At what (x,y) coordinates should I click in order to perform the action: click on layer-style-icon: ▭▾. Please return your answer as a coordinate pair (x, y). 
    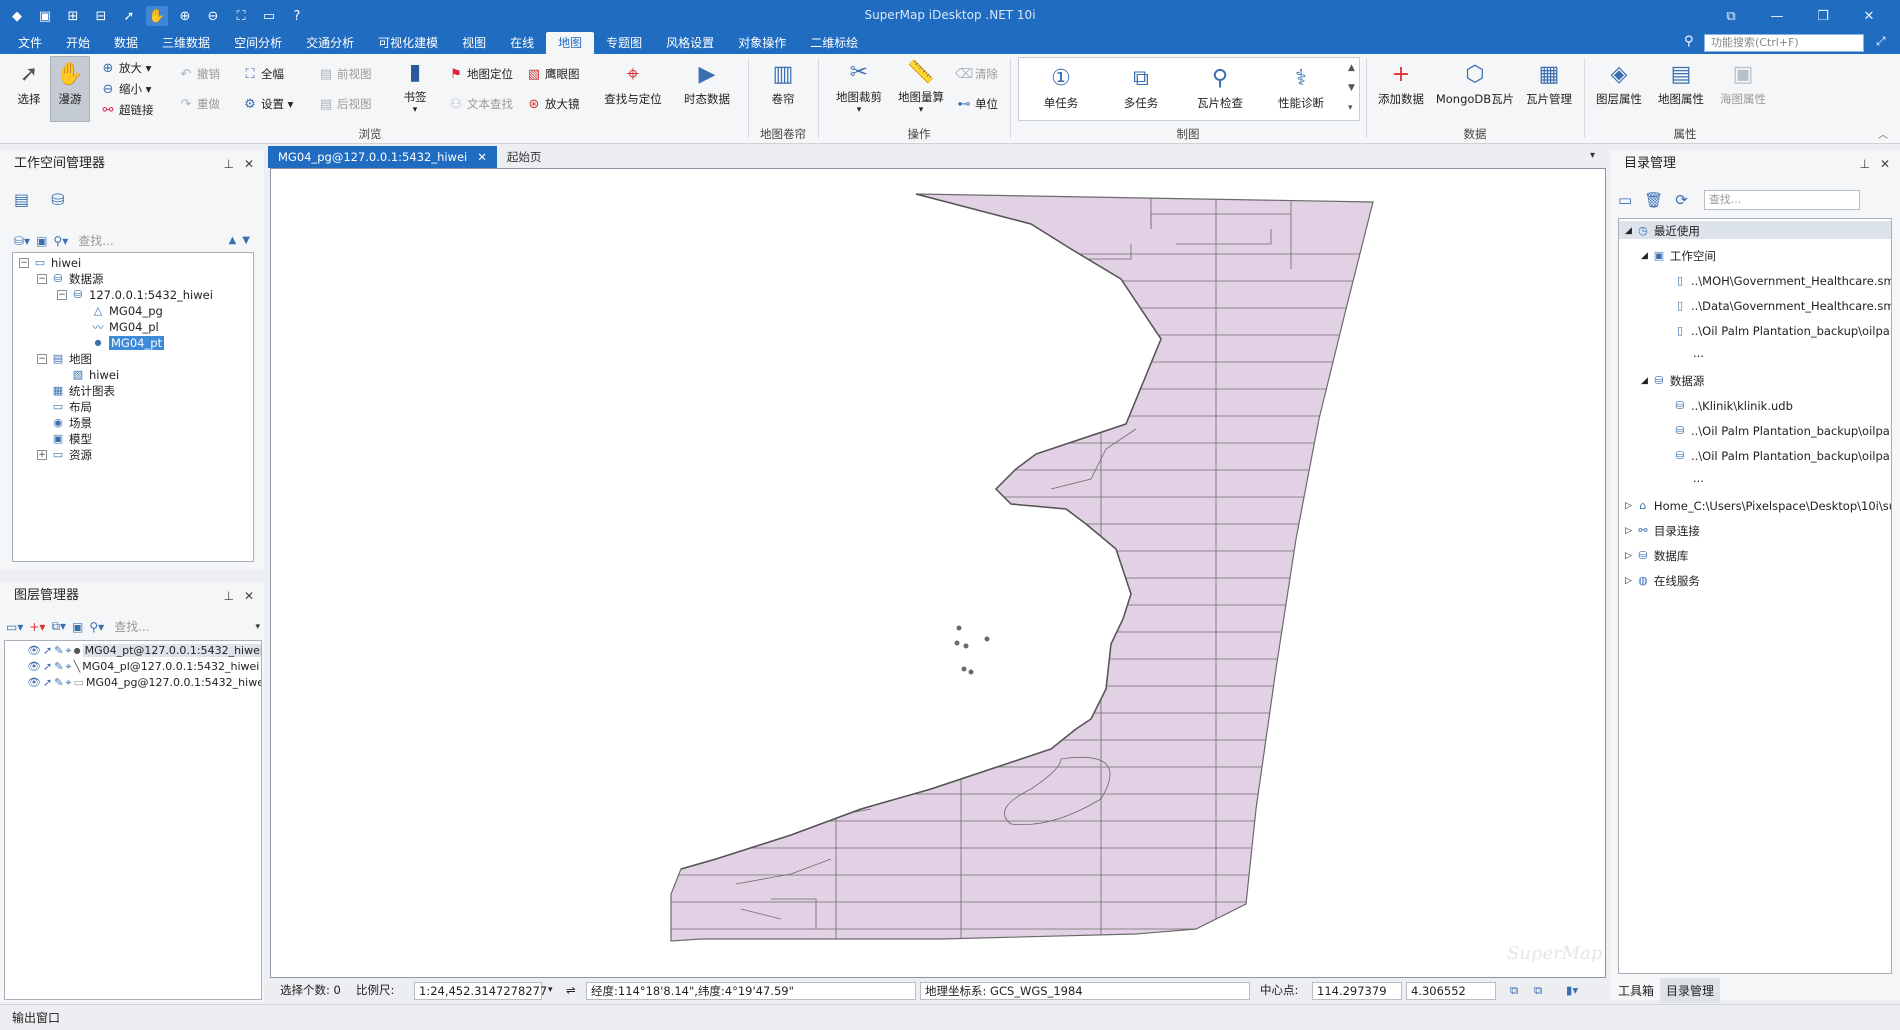
    Looking at the image, I should click on (14, 627).